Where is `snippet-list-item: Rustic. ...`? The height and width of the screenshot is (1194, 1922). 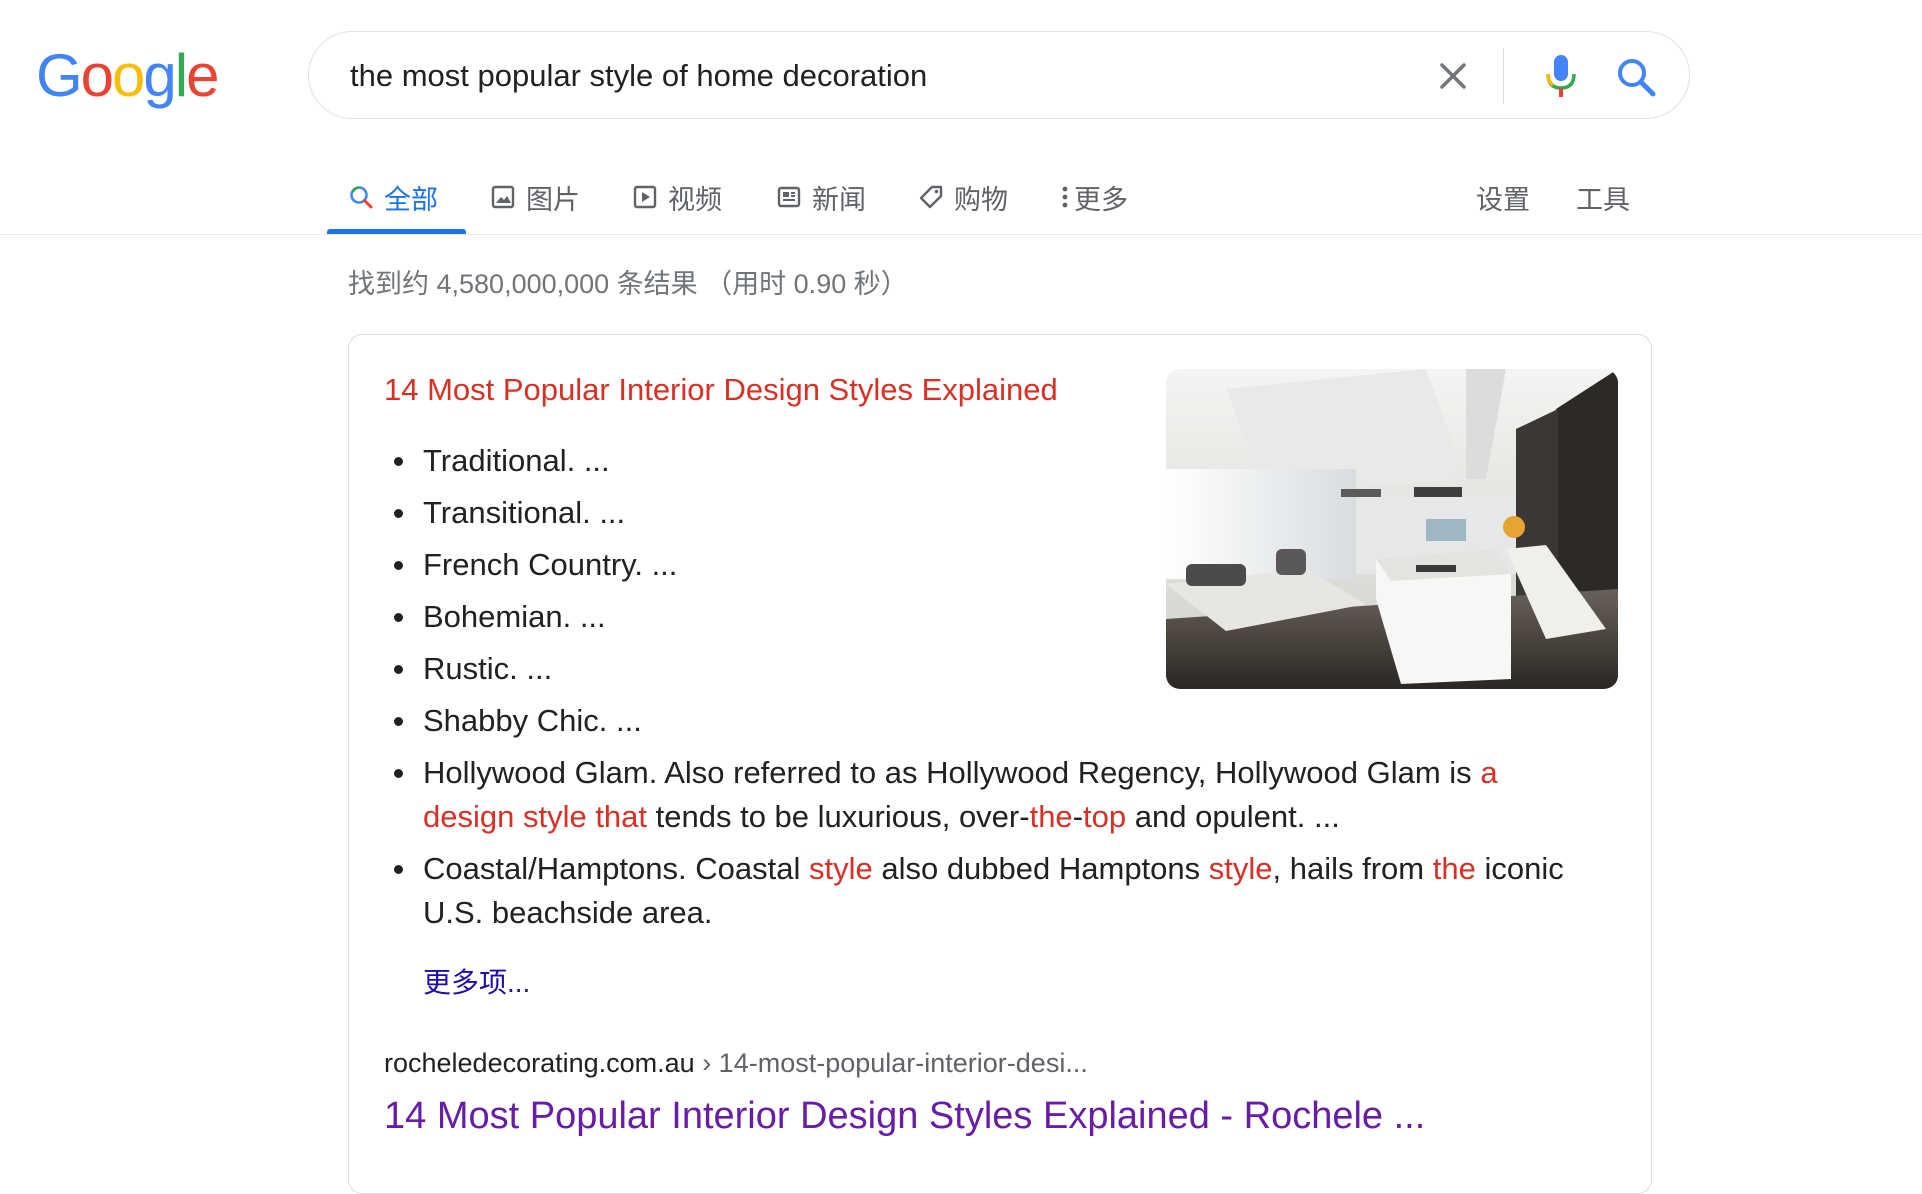 snippet-list-item: Rustic. ... is located at coordinates (983, 669).